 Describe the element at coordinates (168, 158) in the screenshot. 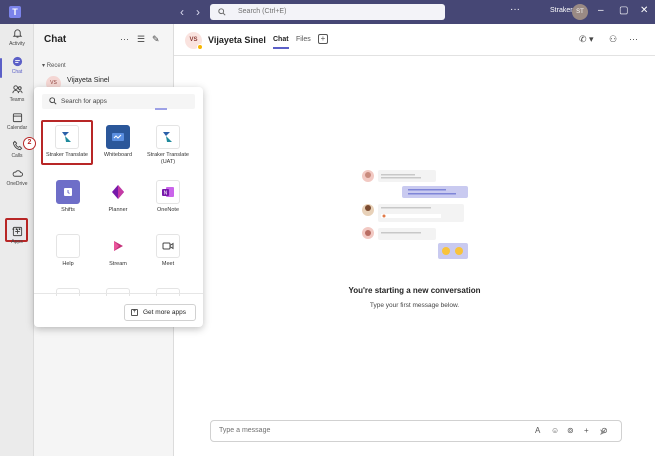

I see `app-name: Straker Translate (UAT)` at that location.